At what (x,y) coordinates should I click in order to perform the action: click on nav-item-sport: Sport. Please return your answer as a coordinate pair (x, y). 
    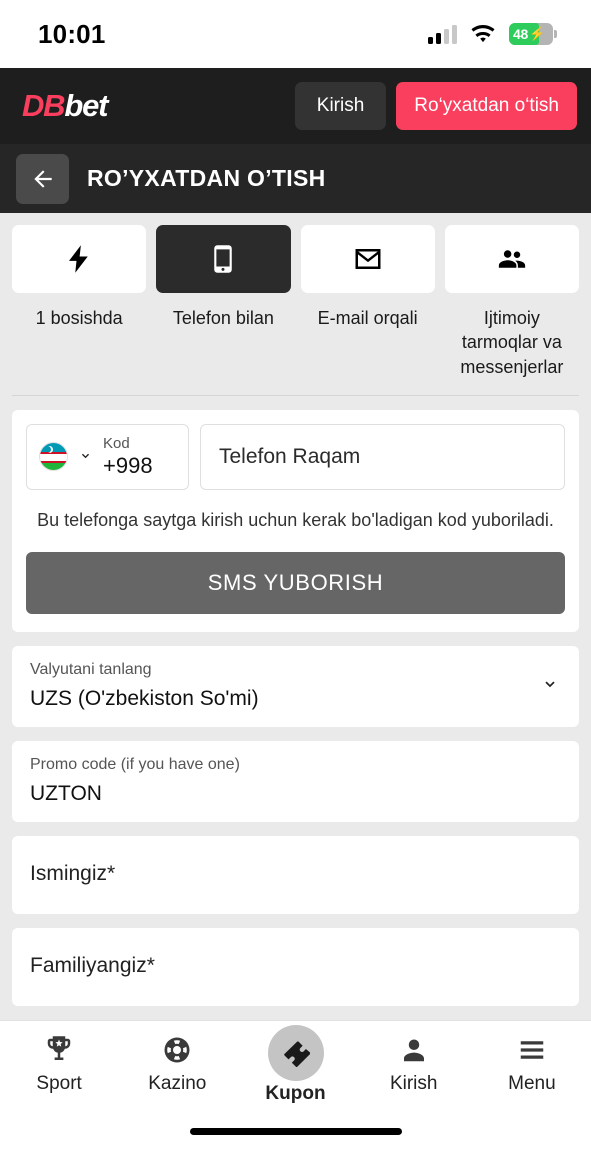
    Looking at the image, I should click on (59, 1063).